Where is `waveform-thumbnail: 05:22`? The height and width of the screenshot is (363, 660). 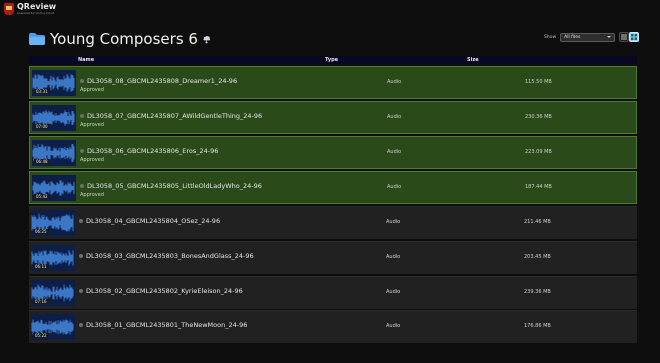
waveform-thumbnail: 05:22 is located at coordinates (53, 327).